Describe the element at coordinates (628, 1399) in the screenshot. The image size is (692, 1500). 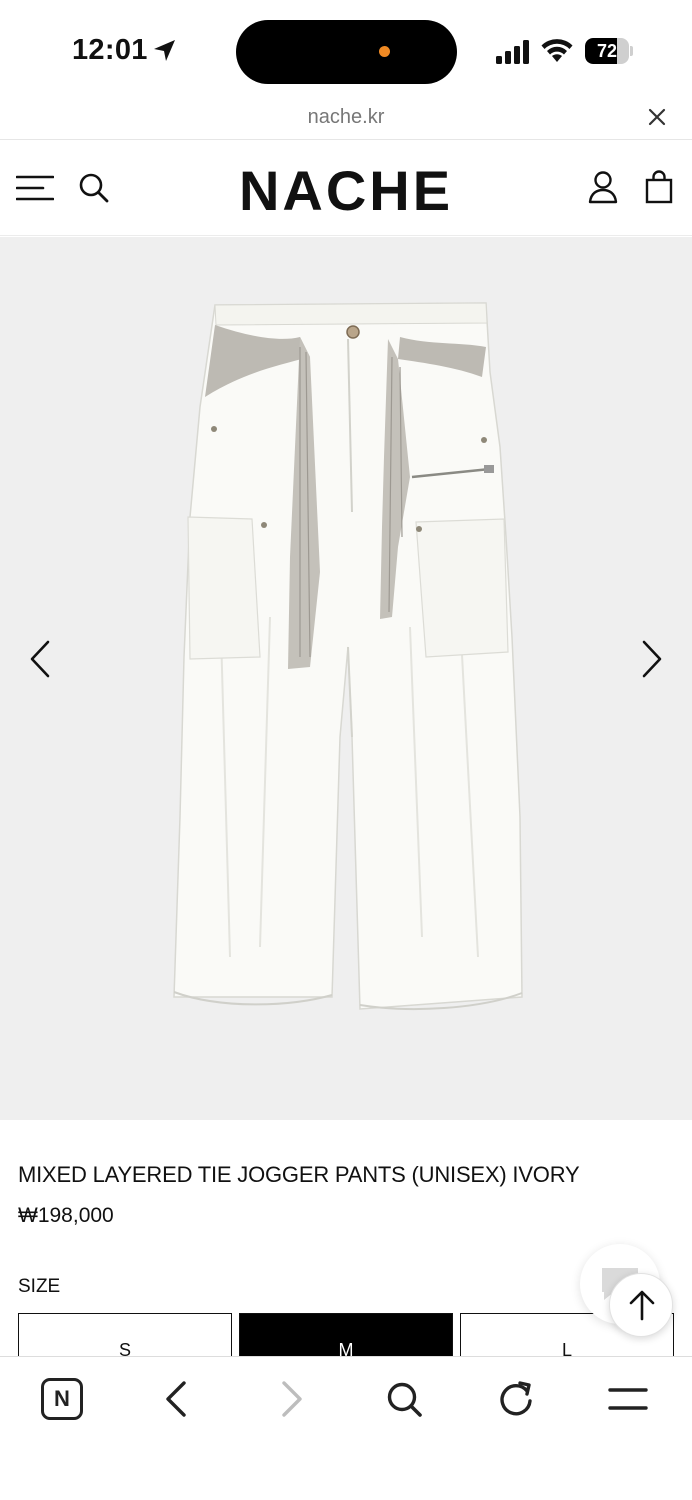
I see `menu-icon` at that location.